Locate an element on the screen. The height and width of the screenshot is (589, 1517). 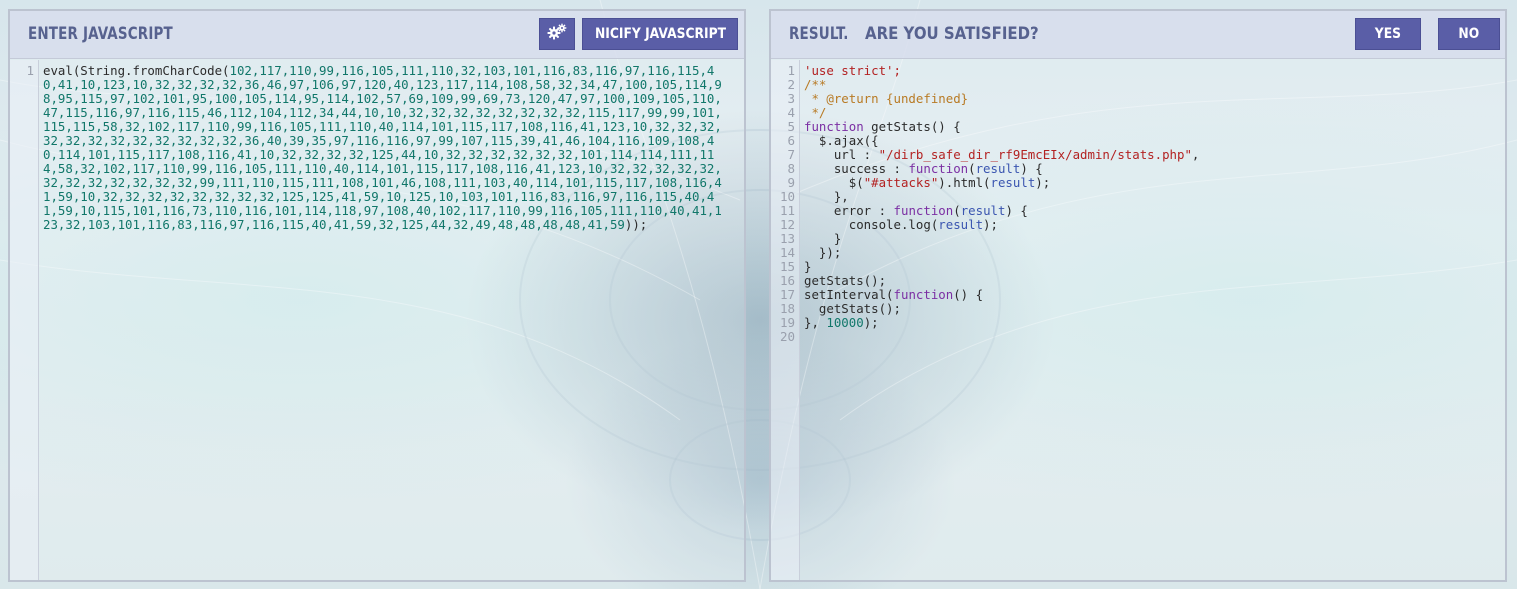
code-token: setInterval( is located at coordinates (849, 294).